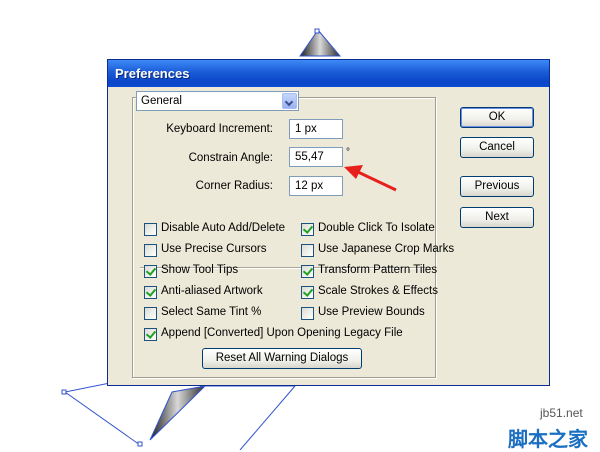 The height and width of the screenshot is (452, 600). I want to click on corner-radius-field: 12 px, so click(316, 186).